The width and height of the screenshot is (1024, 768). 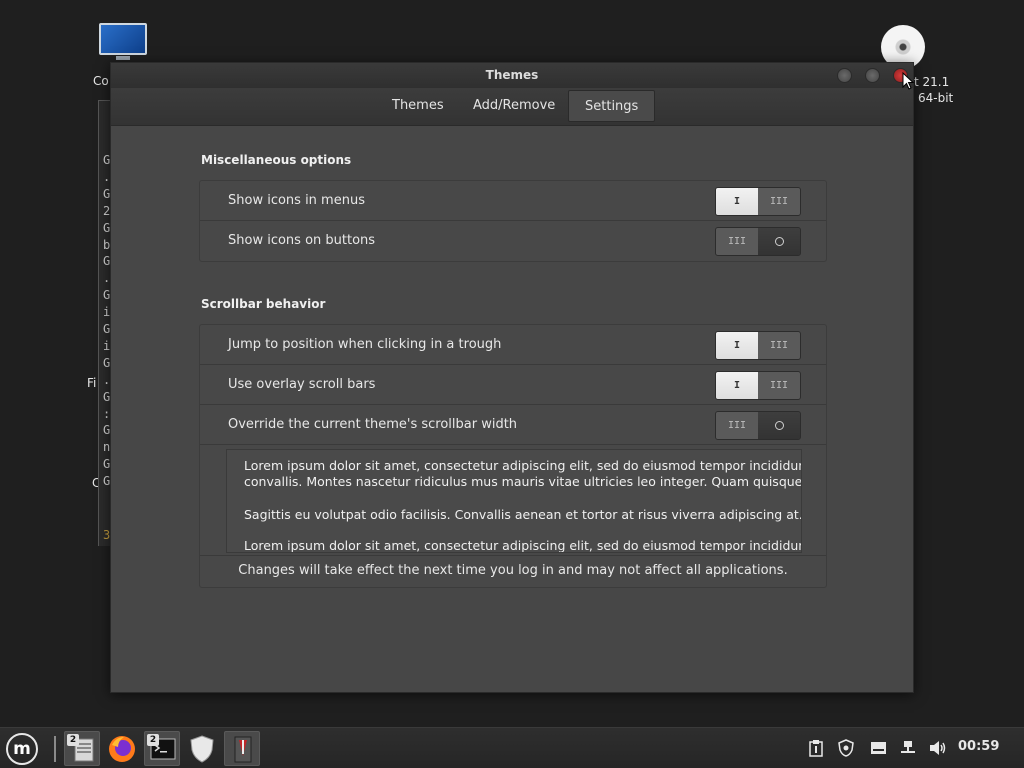 I want to click on window-title: Themes, so click(x=512, y=75).